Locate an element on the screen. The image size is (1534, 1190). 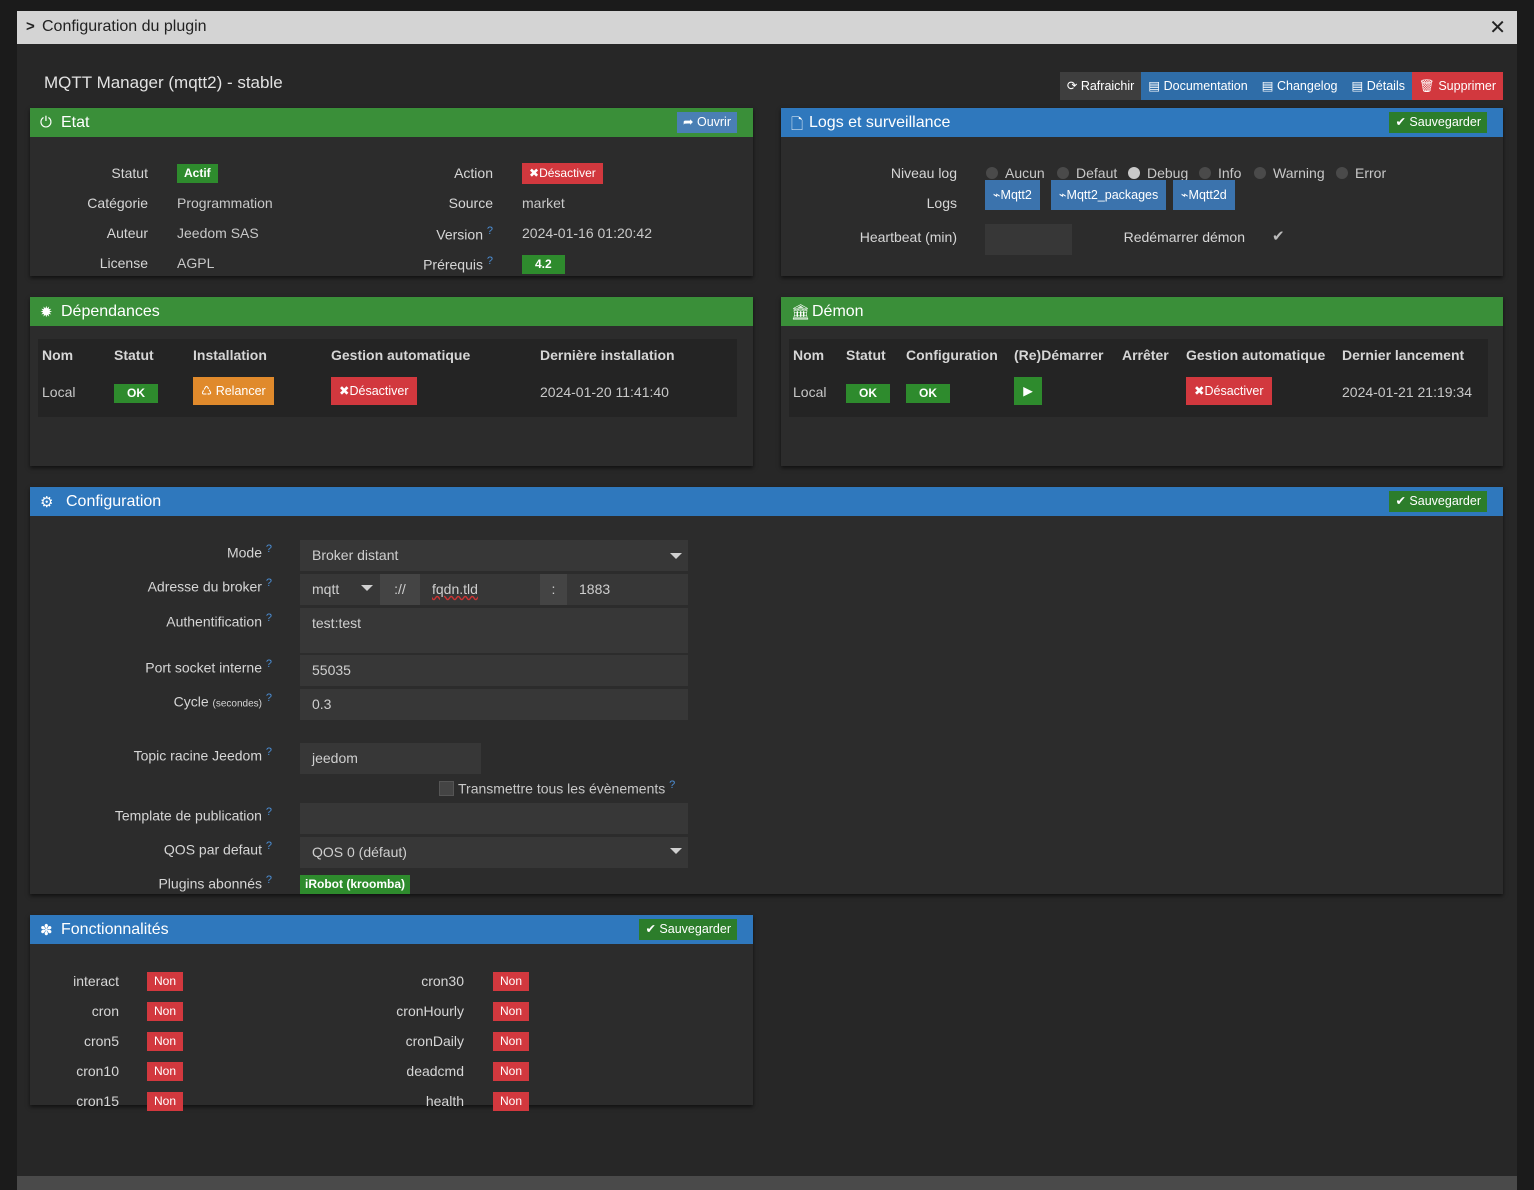
col-redemarrer: (Re)Démarrer is located at coordinates (1059, 355).